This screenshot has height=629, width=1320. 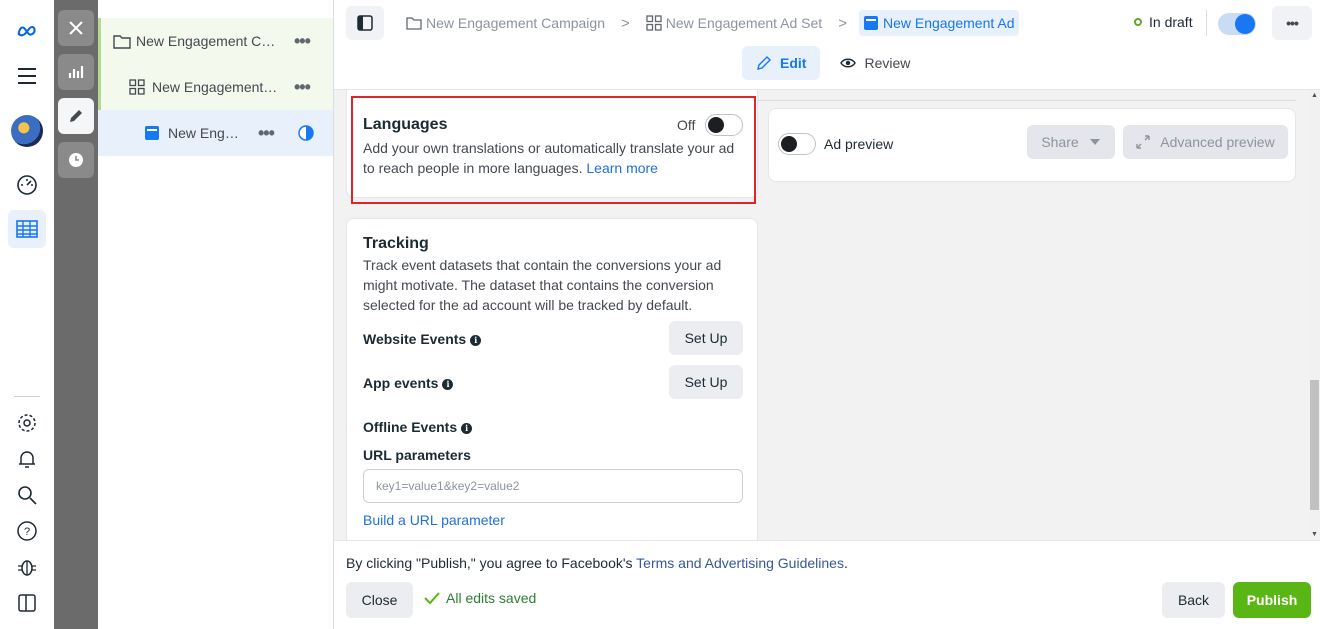 I want to click on mode-tabs: Edit Review, so click(x=836, y=63).